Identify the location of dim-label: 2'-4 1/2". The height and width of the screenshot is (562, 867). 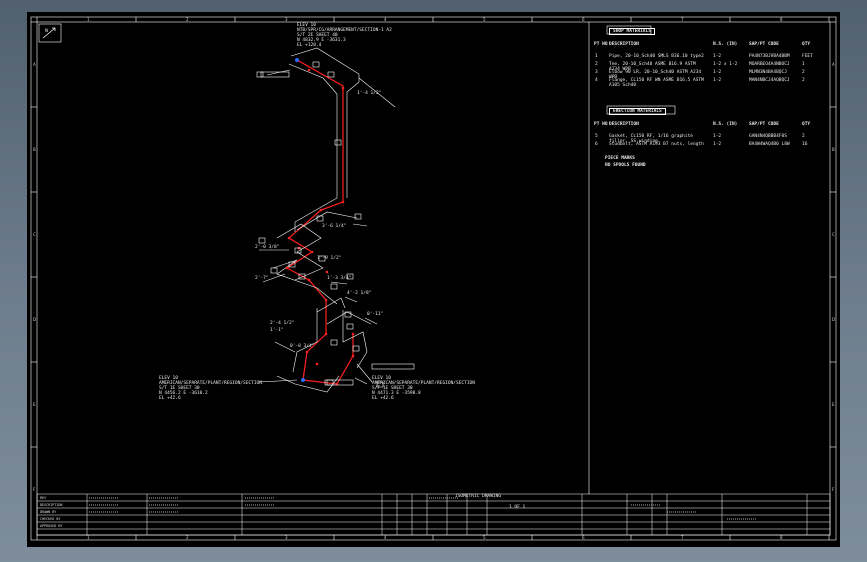
(282, 323).